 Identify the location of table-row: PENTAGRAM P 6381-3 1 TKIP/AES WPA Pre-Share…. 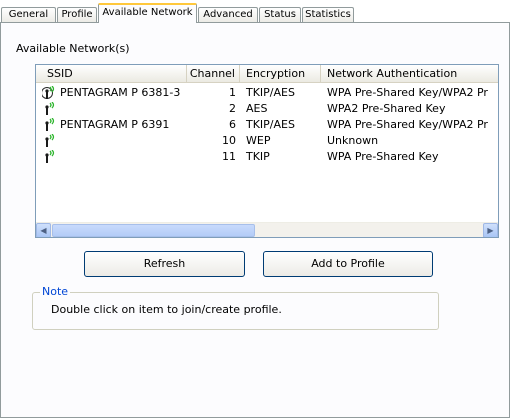
(267, 93).